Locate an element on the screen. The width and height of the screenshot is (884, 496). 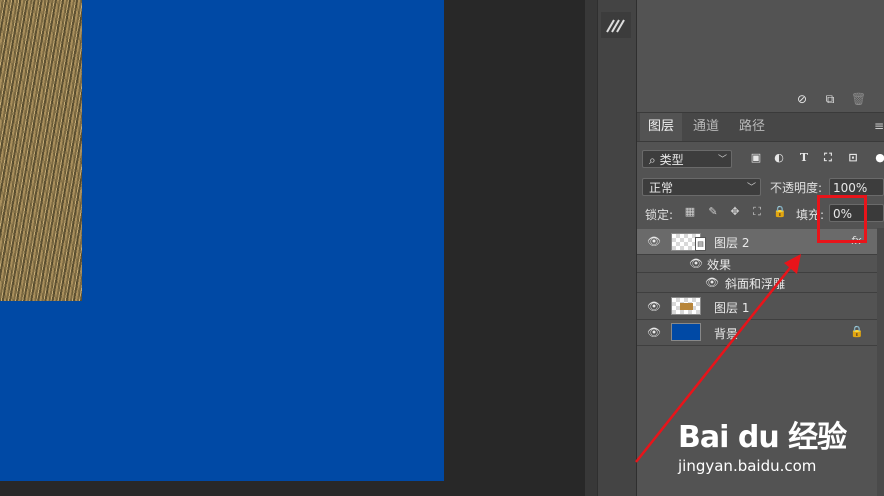
watermark-logo: Bai du 经验 is located at coordinates (762, 437).